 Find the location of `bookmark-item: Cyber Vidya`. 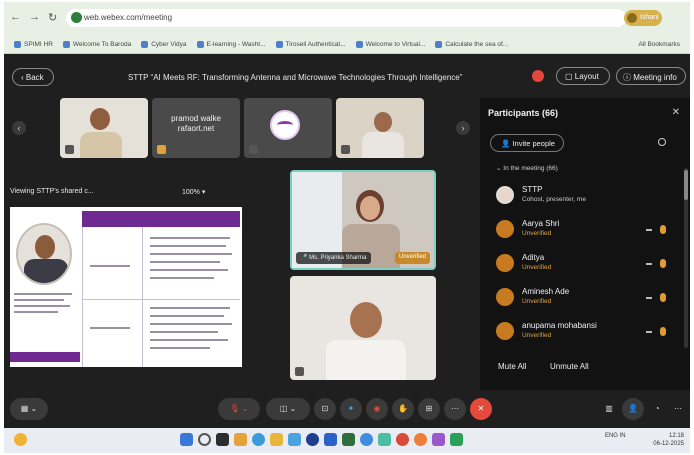

bookmark-item: Cyber Vidya is located at coordinates (164, 44).